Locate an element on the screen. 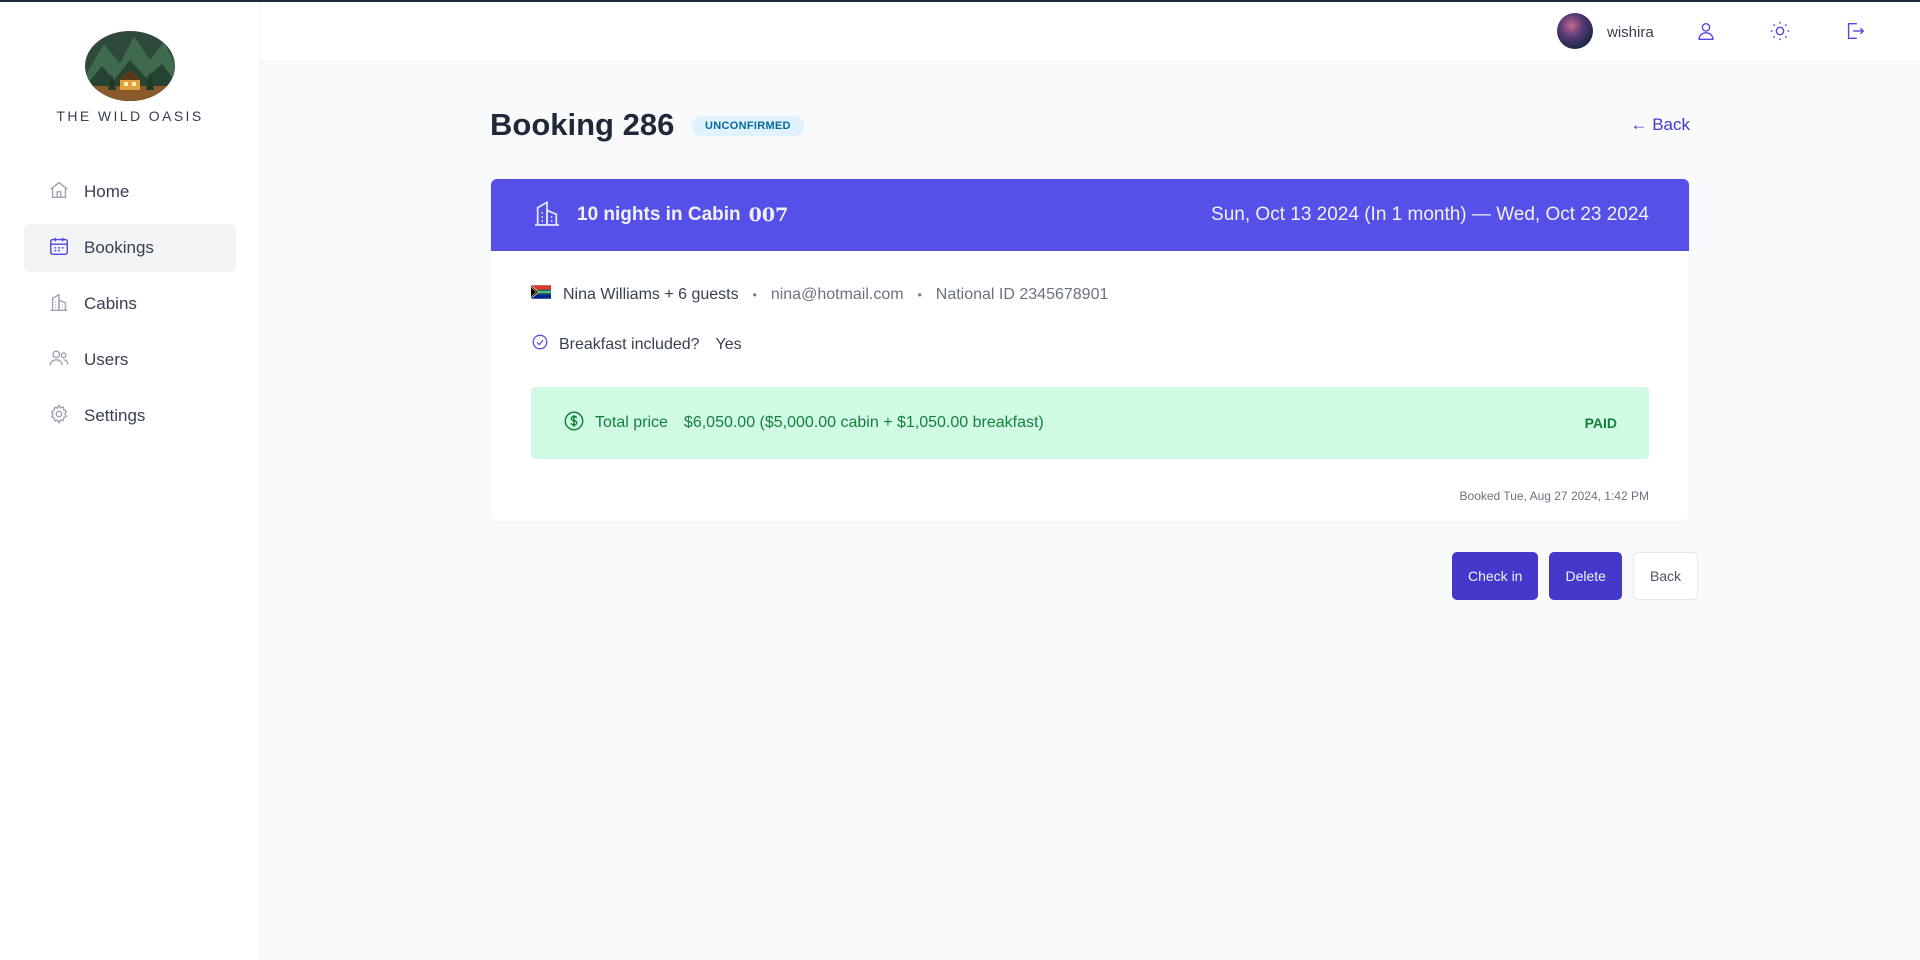 This screenshot has height=960, width=1920. sidebar-item-users: Users is located at coordinates (130, 360).